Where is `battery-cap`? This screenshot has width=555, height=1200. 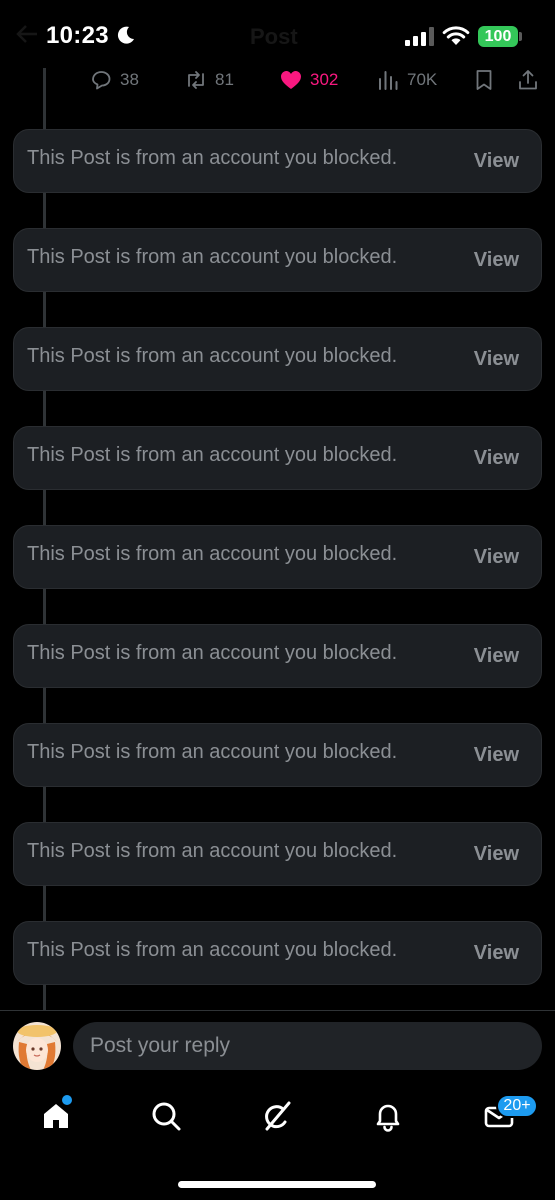
battery-cap is located at coordinates (520, 36).